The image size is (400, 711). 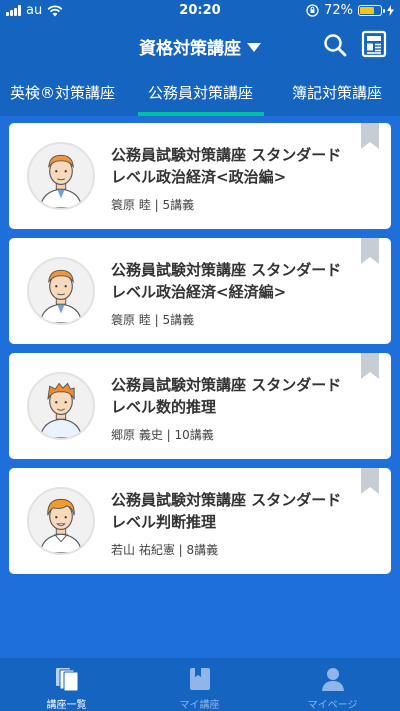 What do you see at coordinates (390, 10) in the screenshot?
I see `charging-icon` at bounding box center [390, 10].